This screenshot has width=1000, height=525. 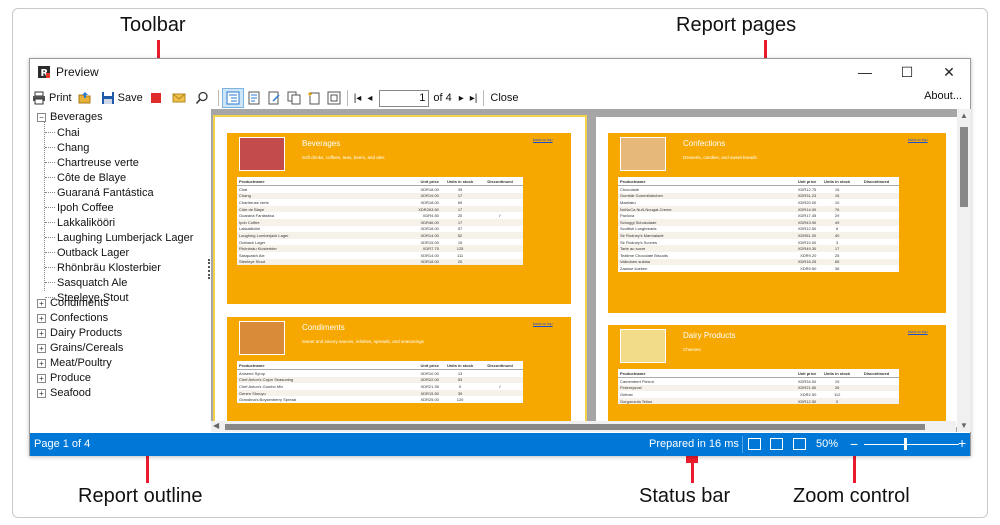 I want to click on close-preview-button: Close, so click(x=504, y=98).